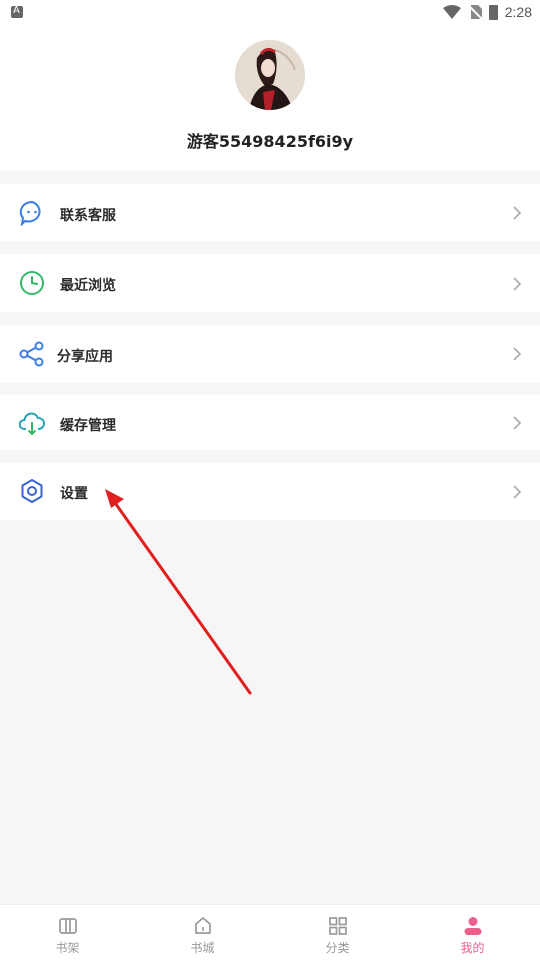  Describe the element at coordinates (88, 426) in the screenshot. I see `menu-label: 缓存管理` at that location.